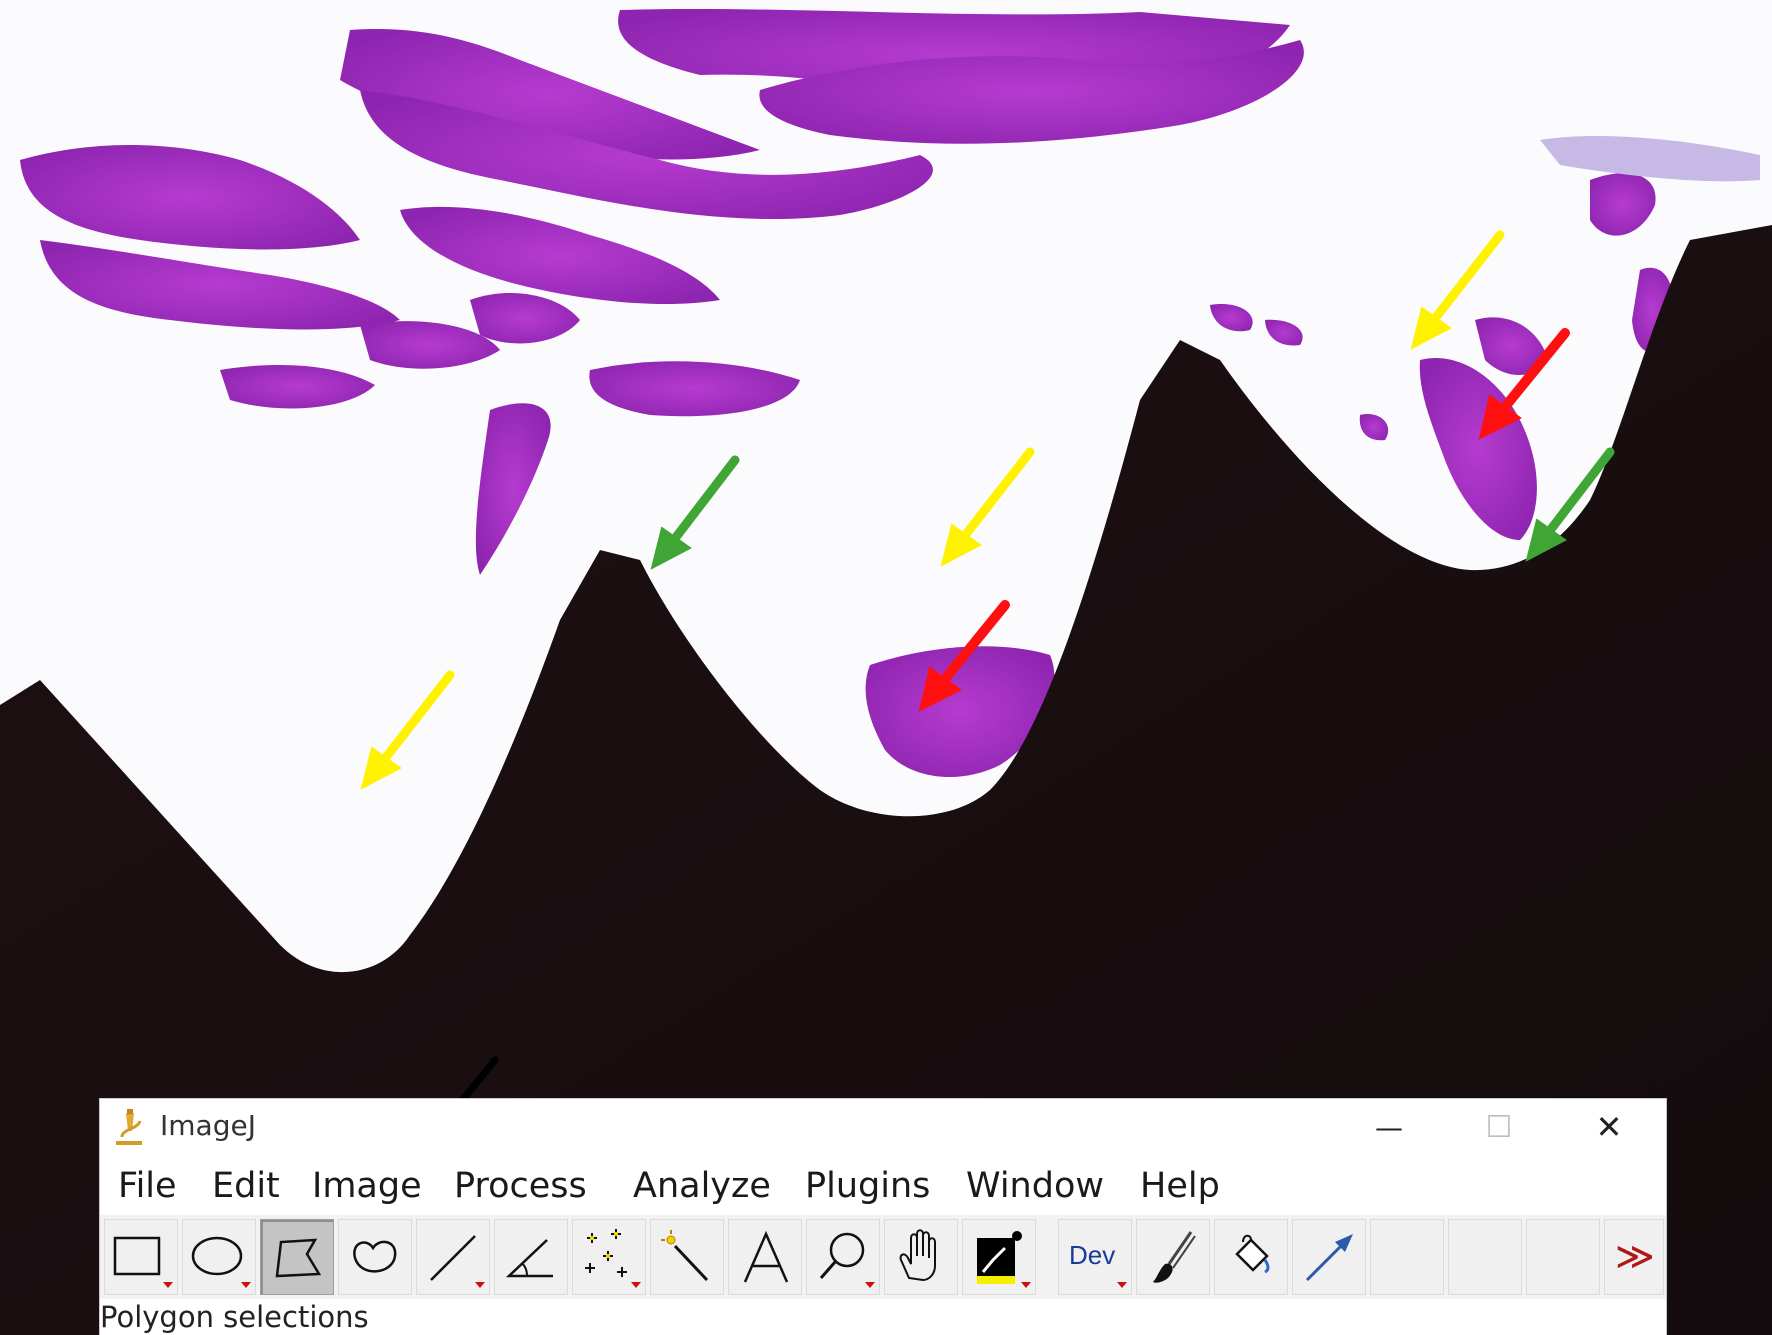 The image size is (1772, 1335). What do you see at coordinates (221, 1262) in the screenshot?
I see `oval-icon` at bounding box center [221, 1262].